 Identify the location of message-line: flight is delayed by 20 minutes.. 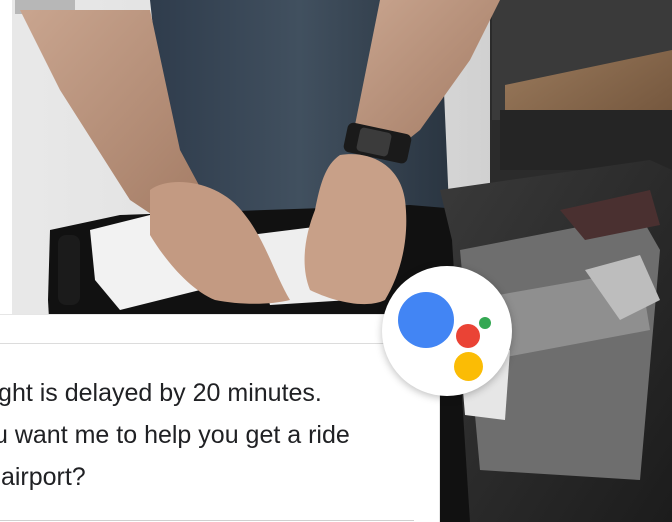
(161, 393).